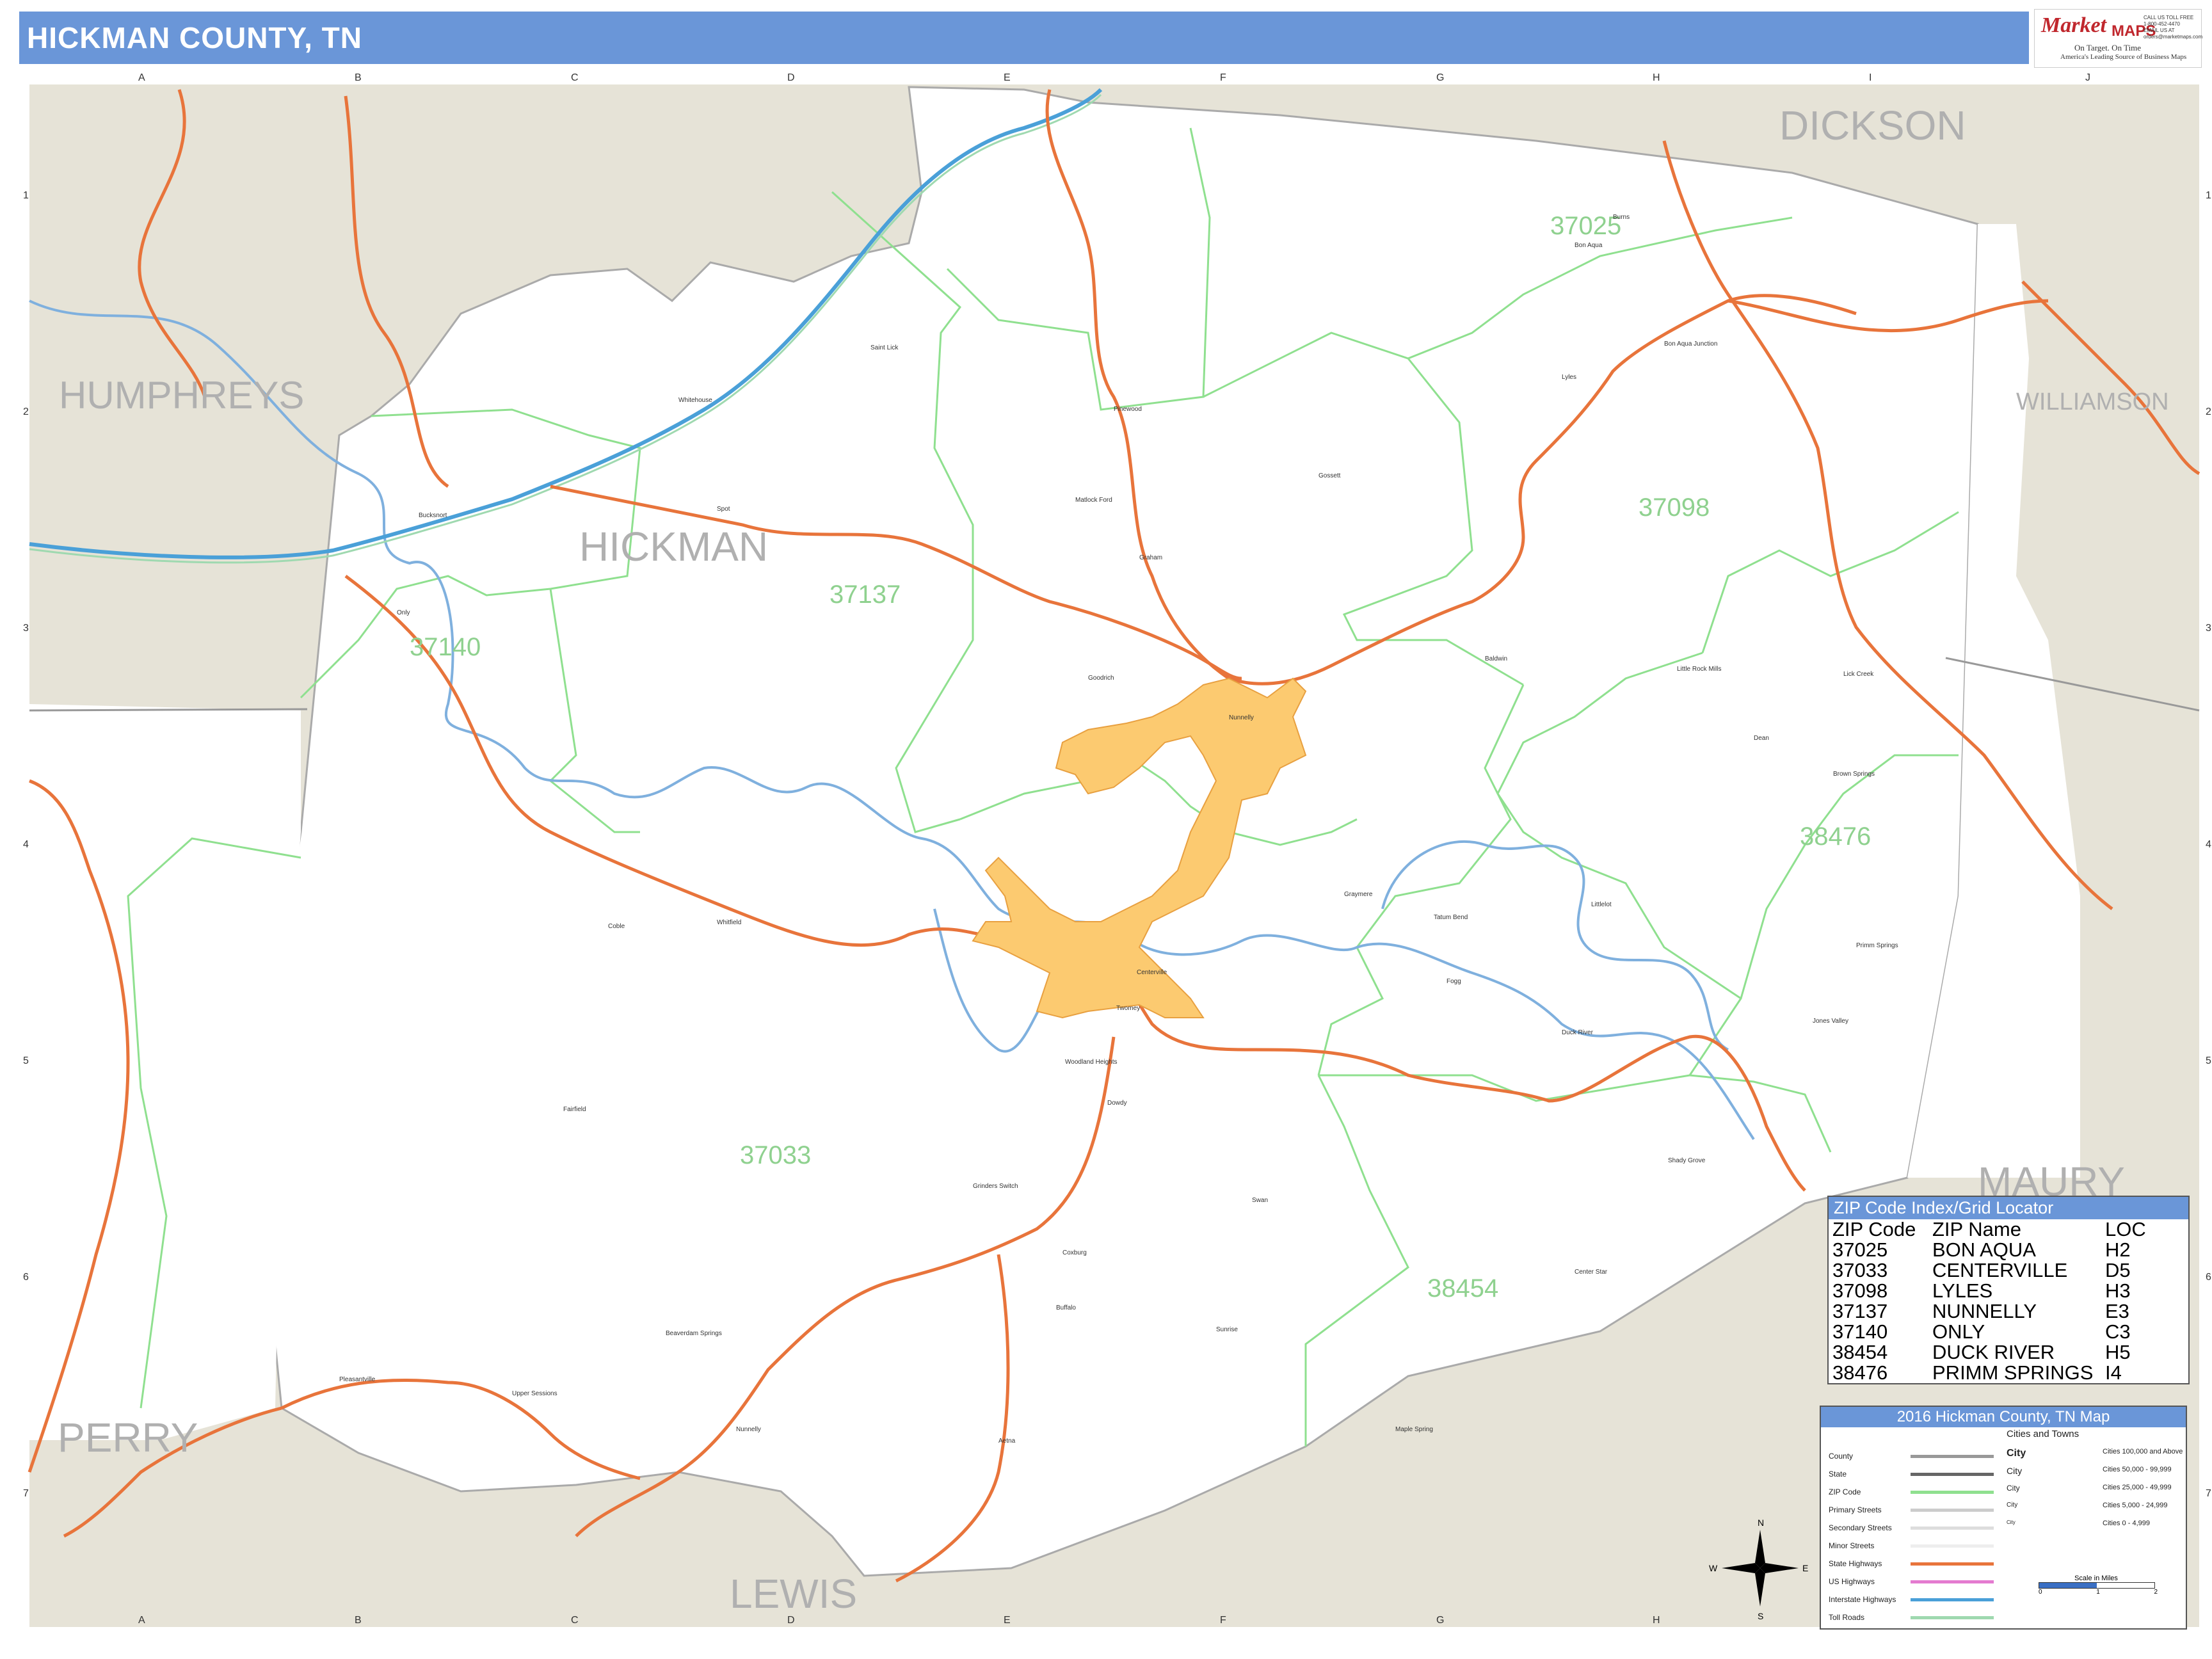 This screenshot has width=2212, height=1659. I want to click on town-label: Dean, so click(1761, 738).